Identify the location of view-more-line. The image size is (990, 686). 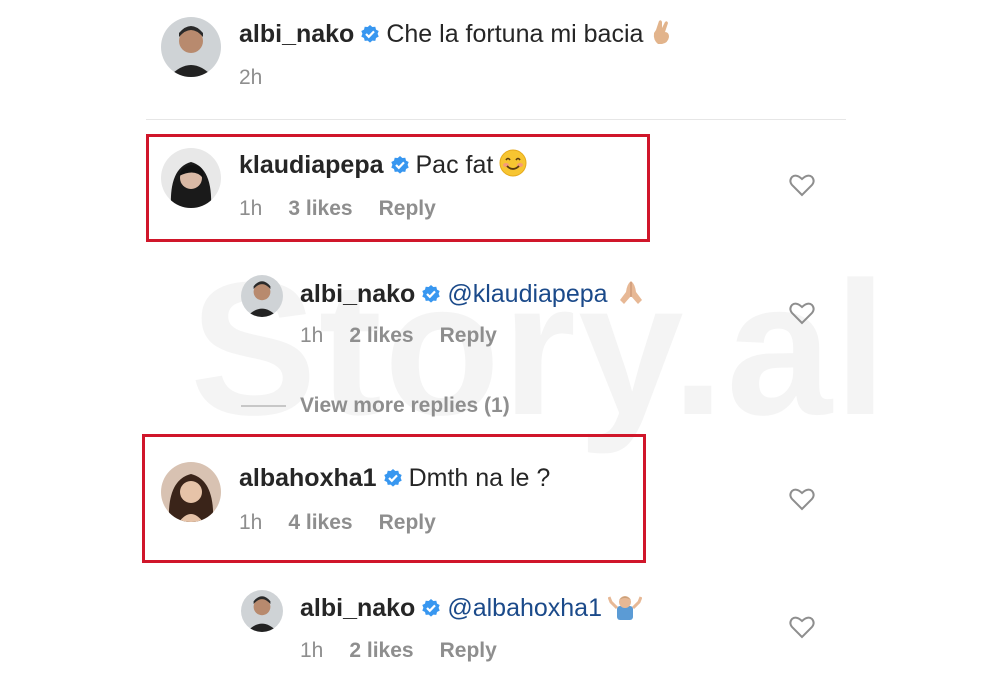
(263, 406).